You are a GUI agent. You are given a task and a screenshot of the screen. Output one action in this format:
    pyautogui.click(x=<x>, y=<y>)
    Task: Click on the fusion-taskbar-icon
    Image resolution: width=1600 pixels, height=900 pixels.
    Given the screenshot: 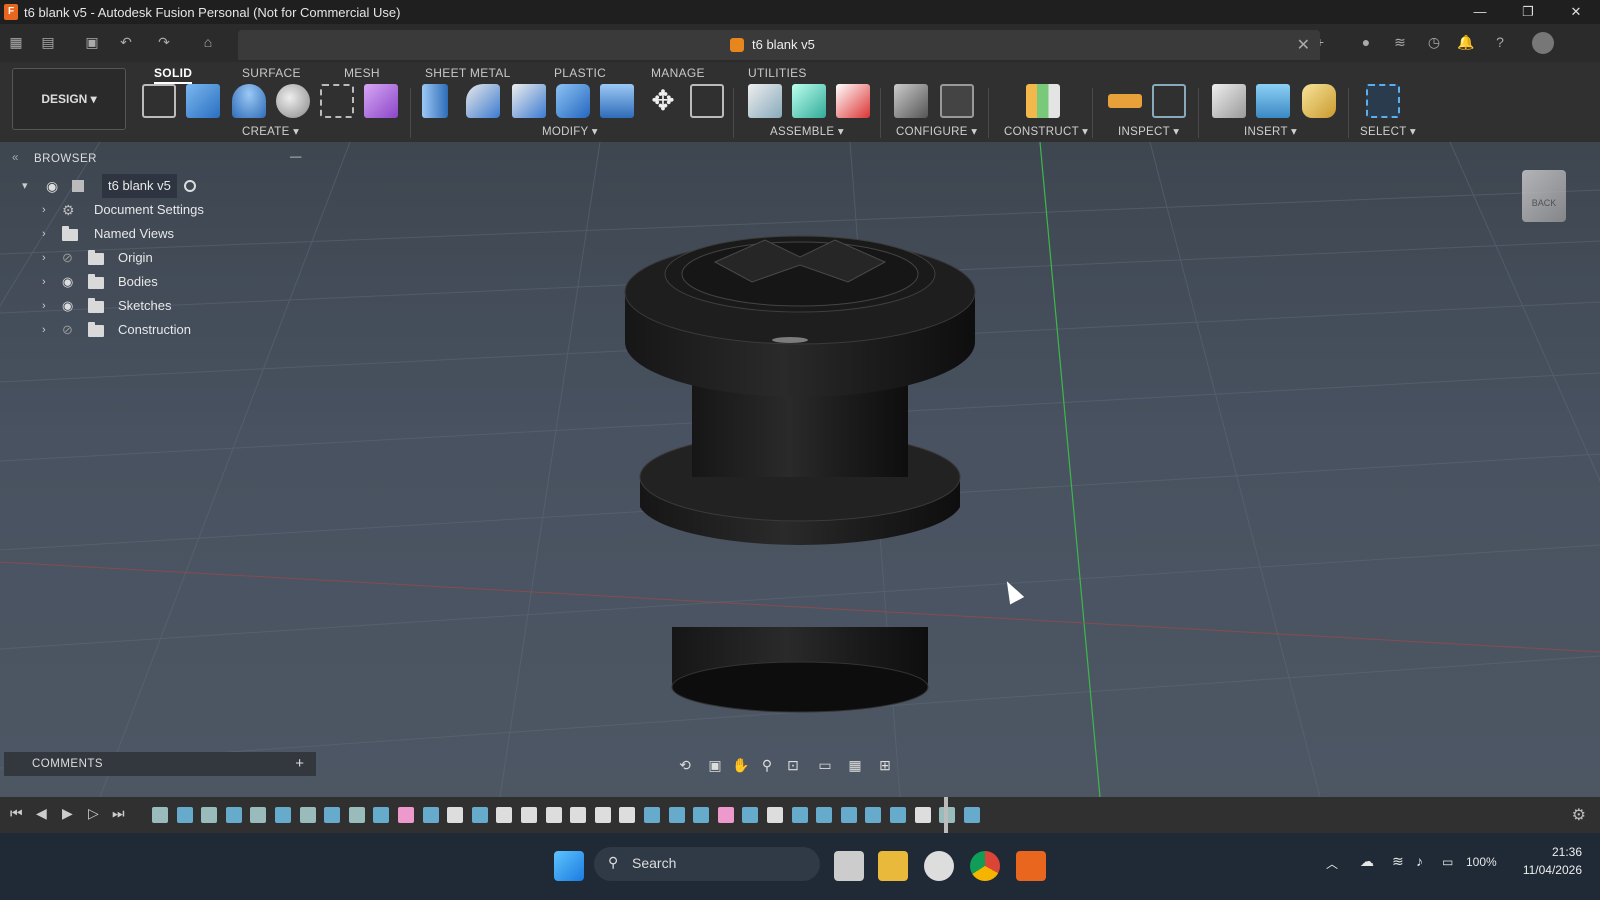 What is the action you would take?
    pyautogui.click(x=1031, y=866)
    